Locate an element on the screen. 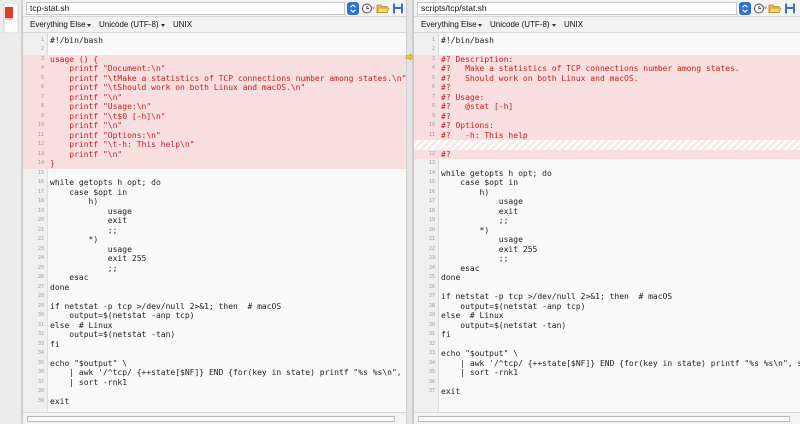 The image size is (800, 424). code-line: 7 printf "\n" is located at coordinates (214, 97).